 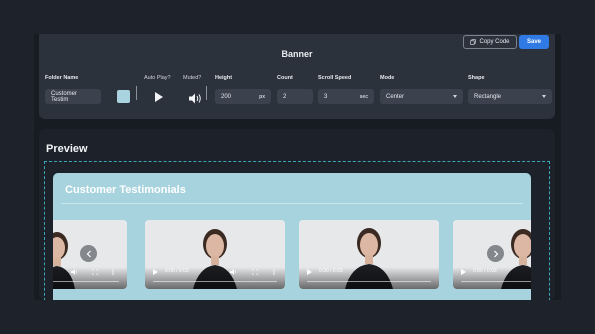 I want to click on muted-label: Muted?, so click(x=192, y=78).